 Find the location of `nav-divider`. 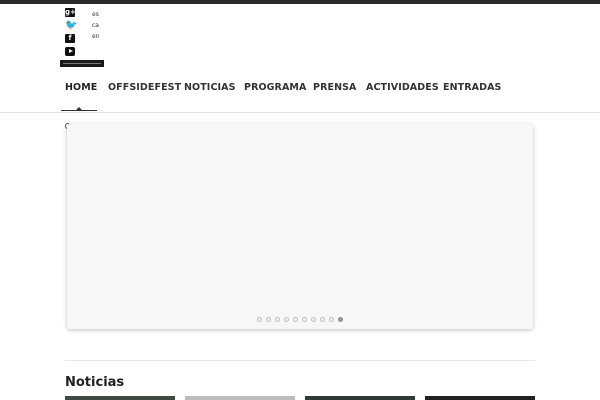

nav-divider is located at coordinates (300, 112).